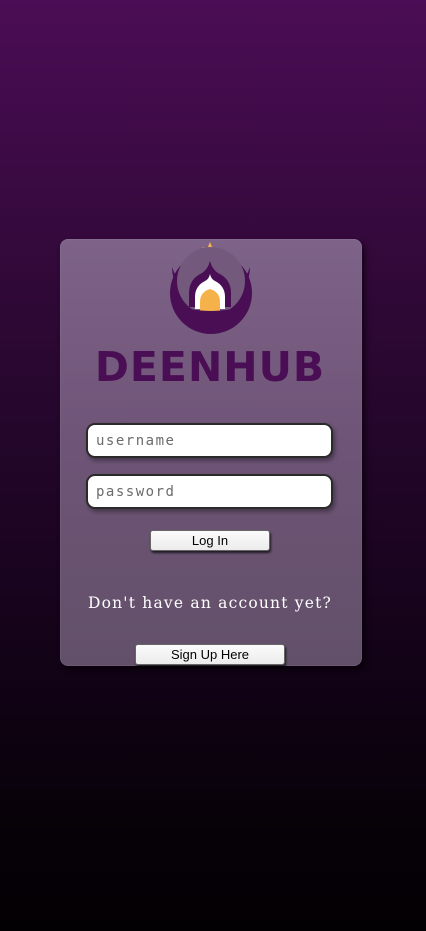 The image size is (426, 931). I want to click on login-button: Log In, so click(210, 540).